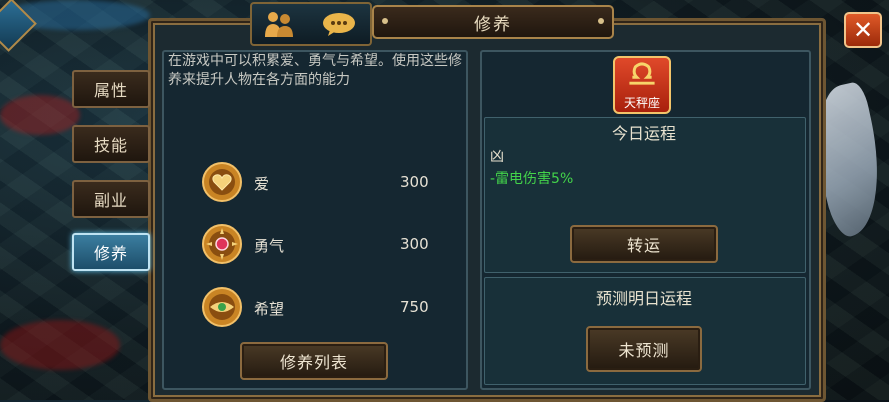 The width and height of the screenshot is (889, 402). What do you see at coordinates (222, 182) in the screenshot?
I see `heart-medal-icon` at bounding box center [222, 182].